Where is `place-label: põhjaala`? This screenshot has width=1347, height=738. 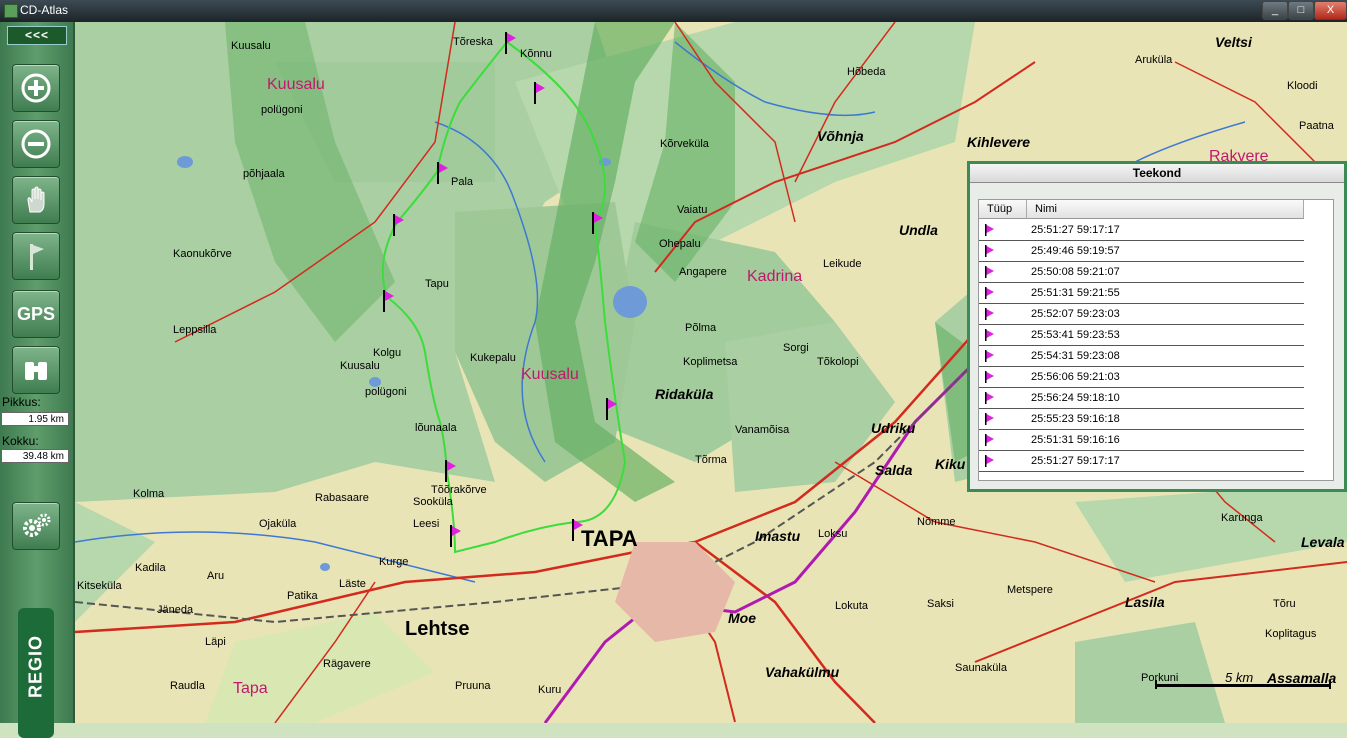
place-label: põhjaala is located at coordinates (264, 174).